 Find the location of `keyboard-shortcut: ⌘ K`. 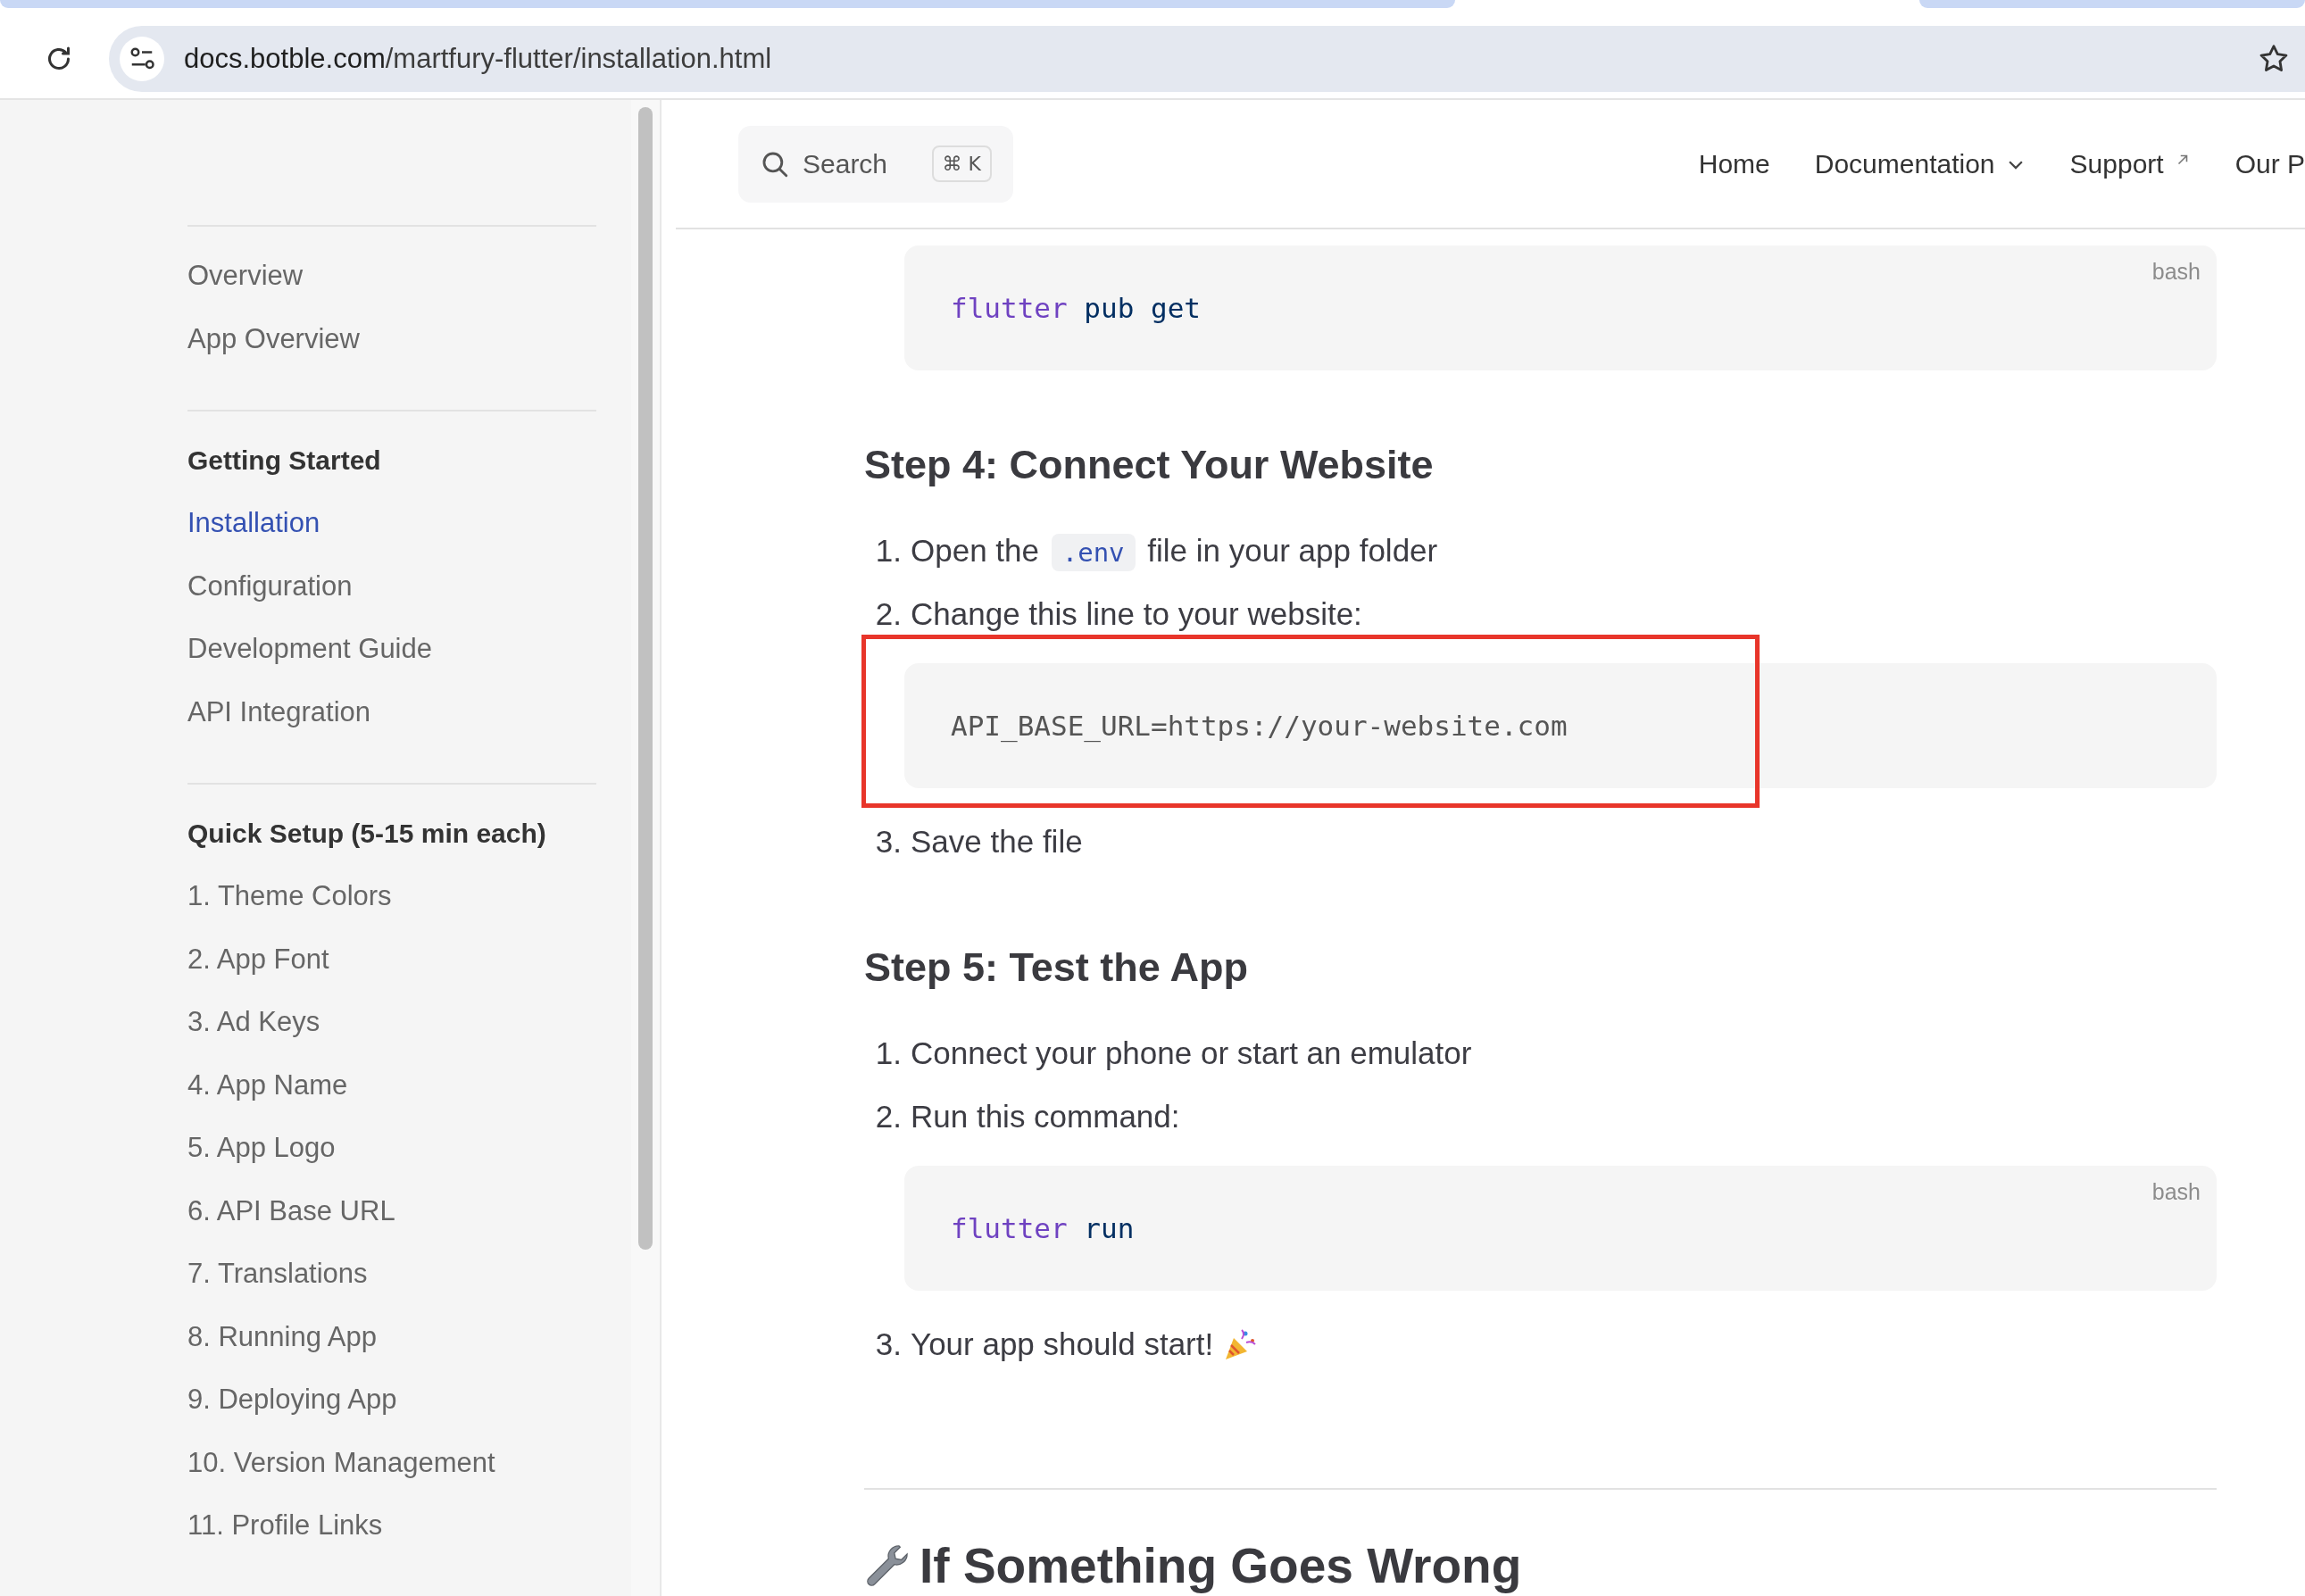

keyboard-shortcut: ⌘ K is located at coordinates (961, 164).